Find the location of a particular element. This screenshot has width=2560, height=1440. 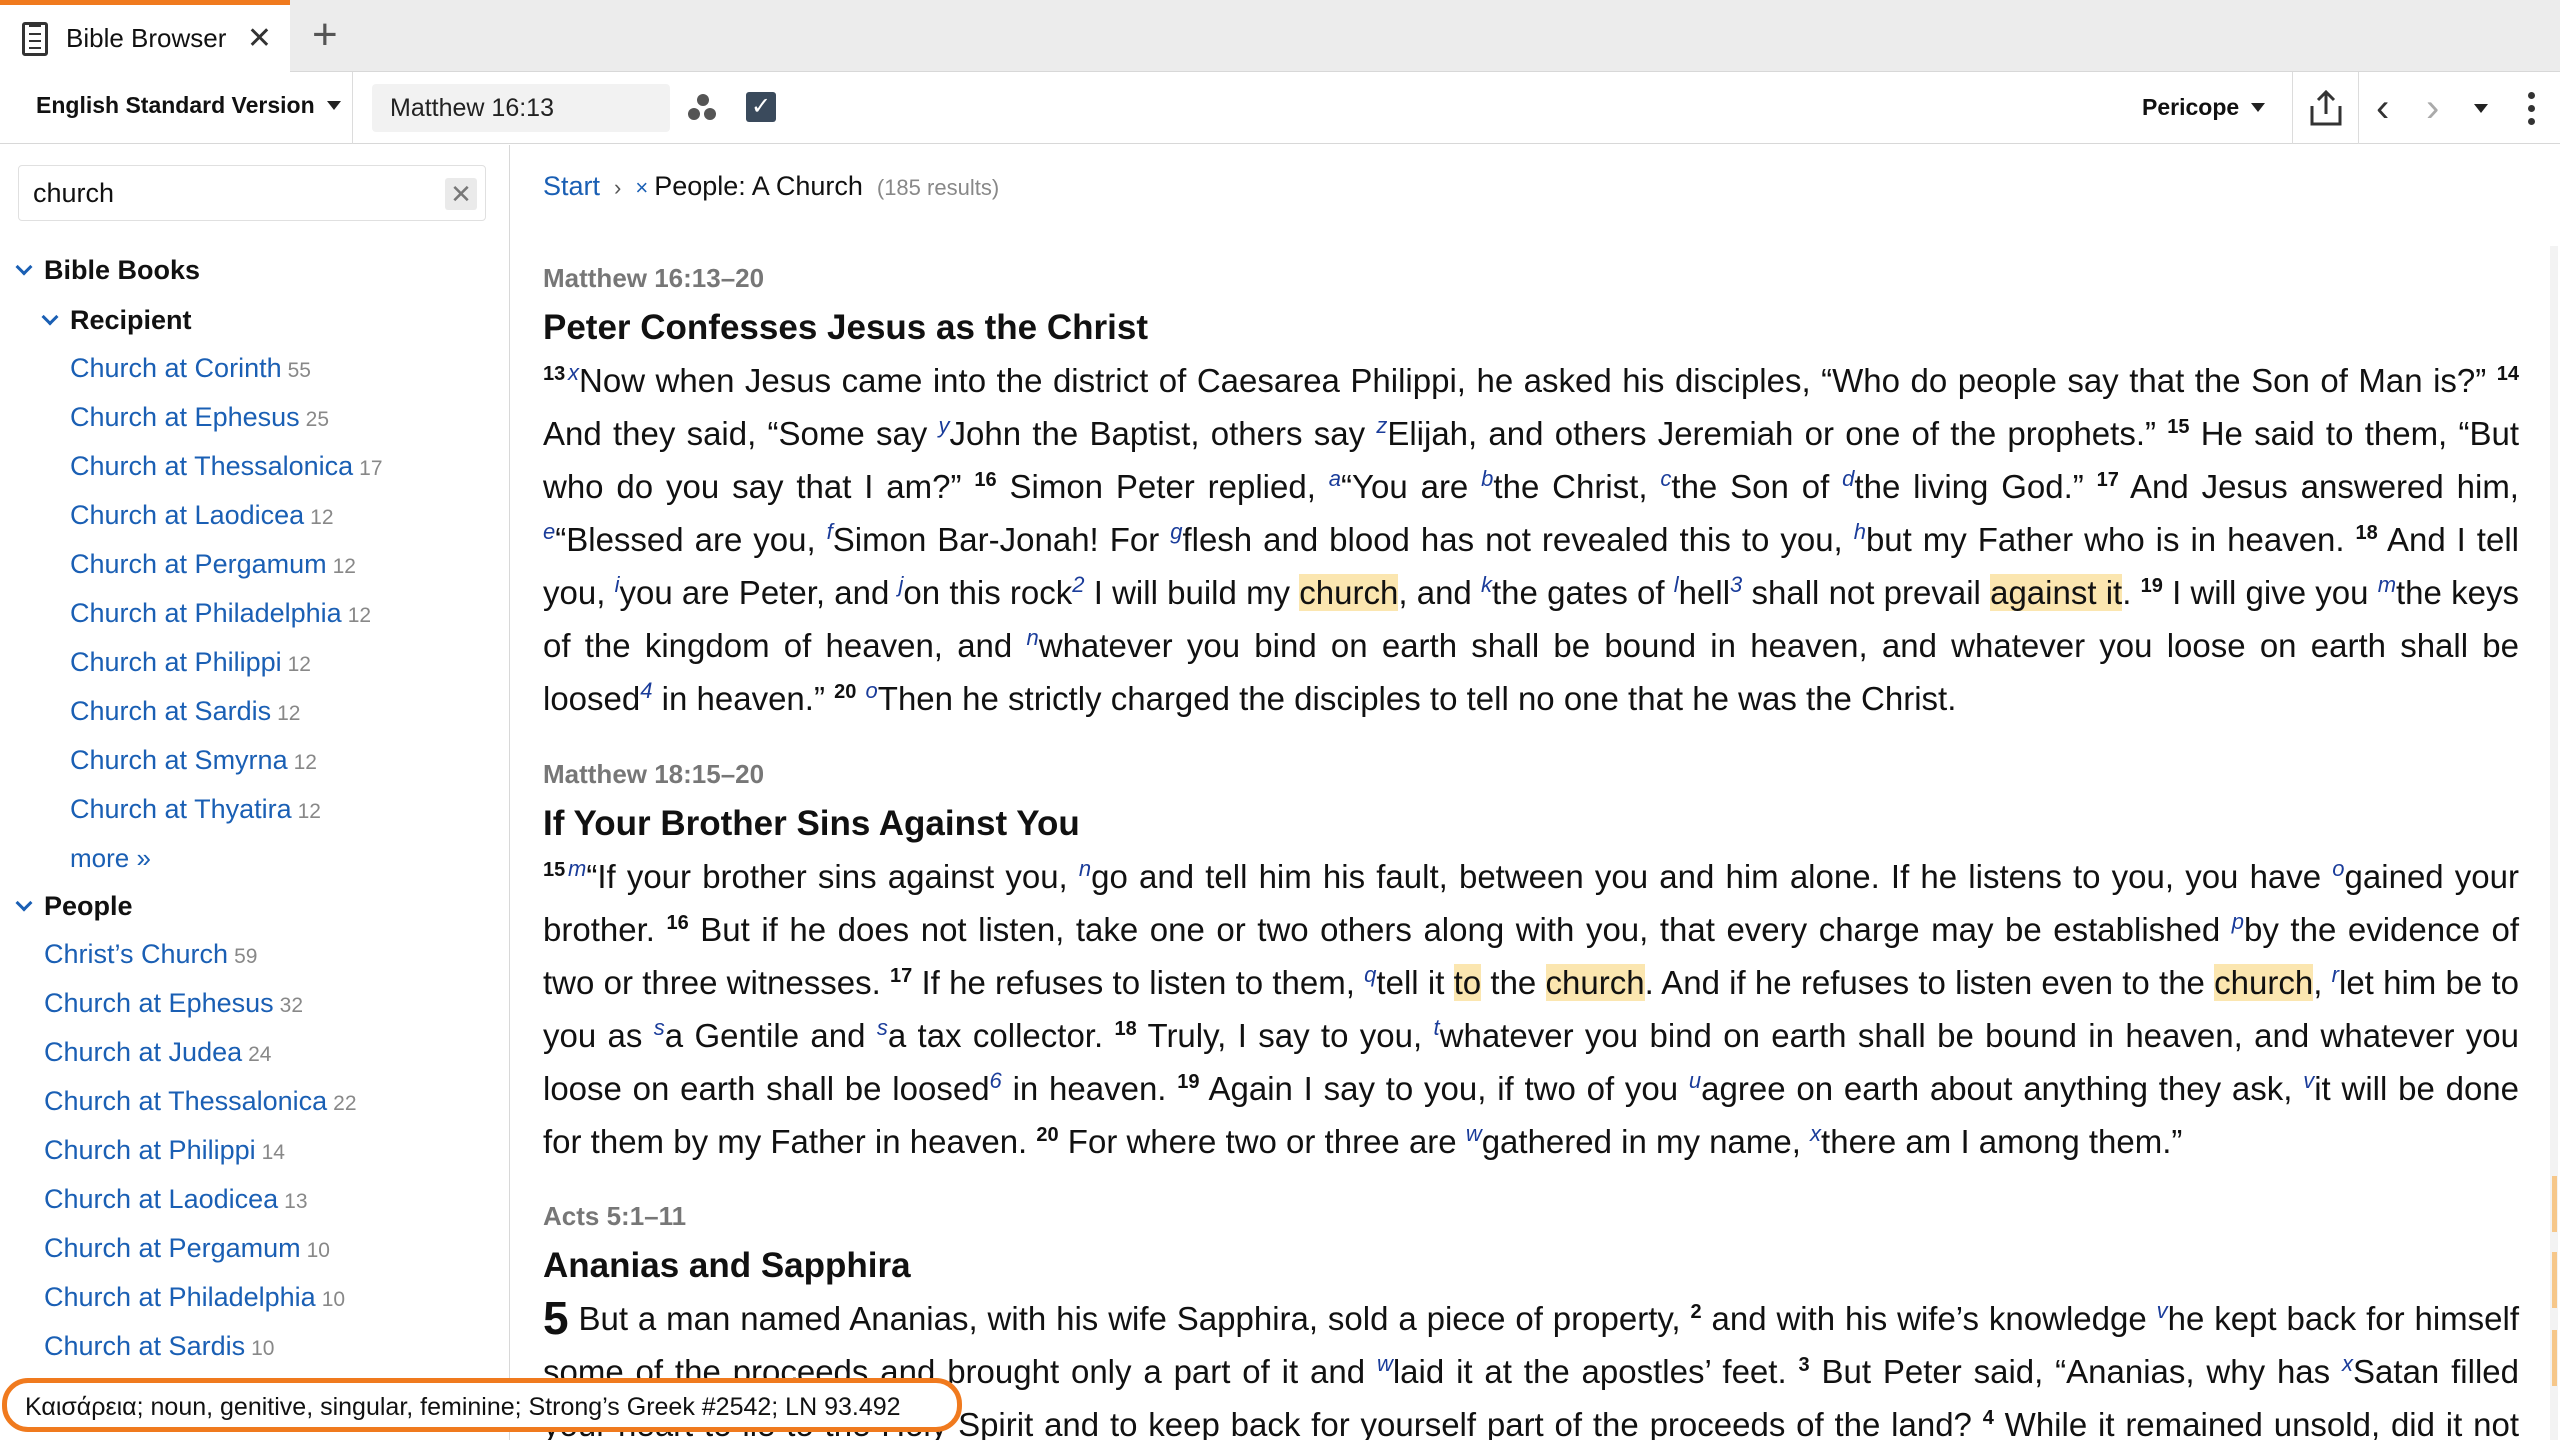

passage-title: Ananias and Sapphira is located at coordinates (727, 1265).